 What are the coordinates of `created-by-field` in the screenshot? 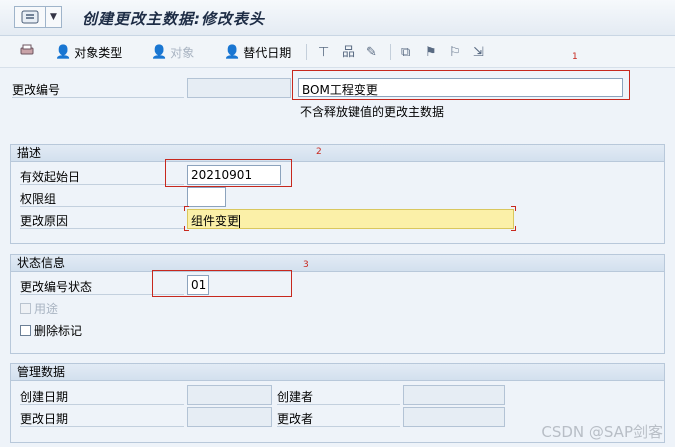 It's located at (454, 395).